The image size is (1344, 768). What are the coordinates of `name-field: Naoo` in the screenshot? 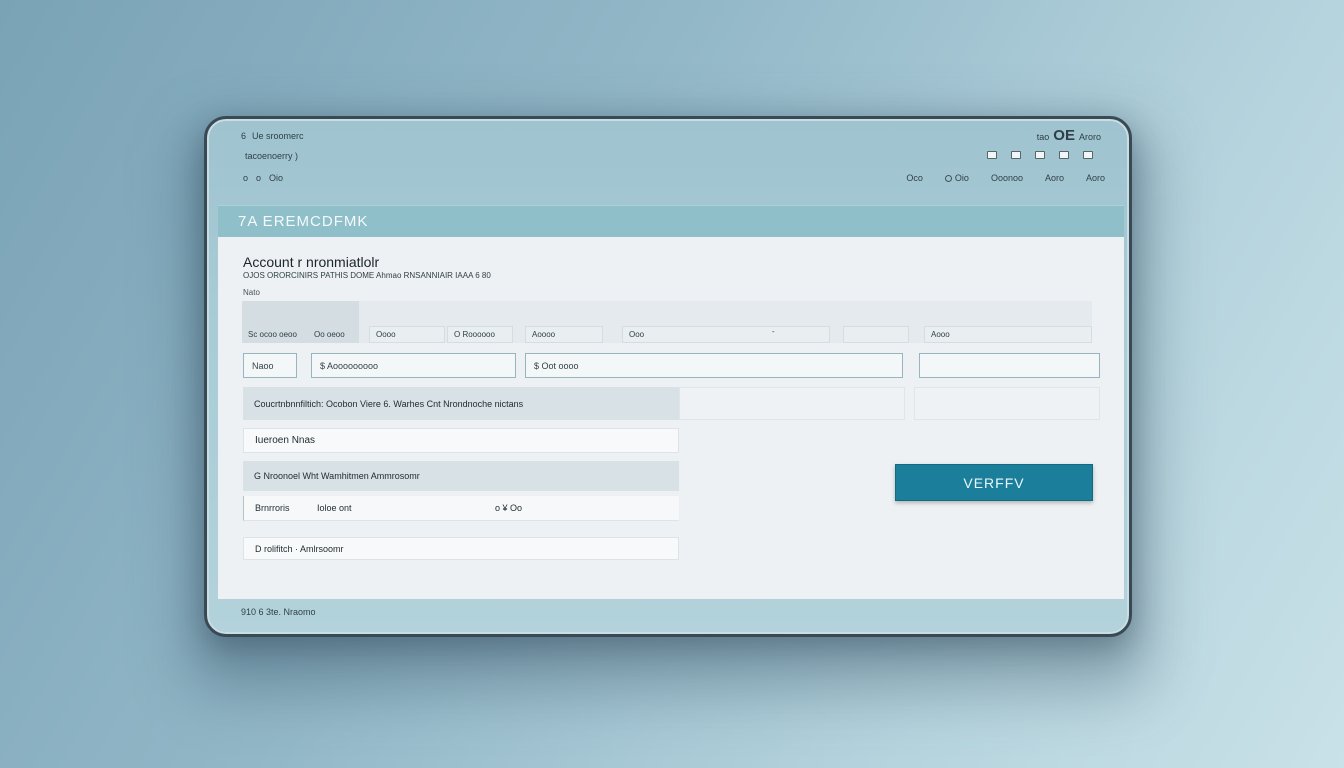 It's located at (270, 365).